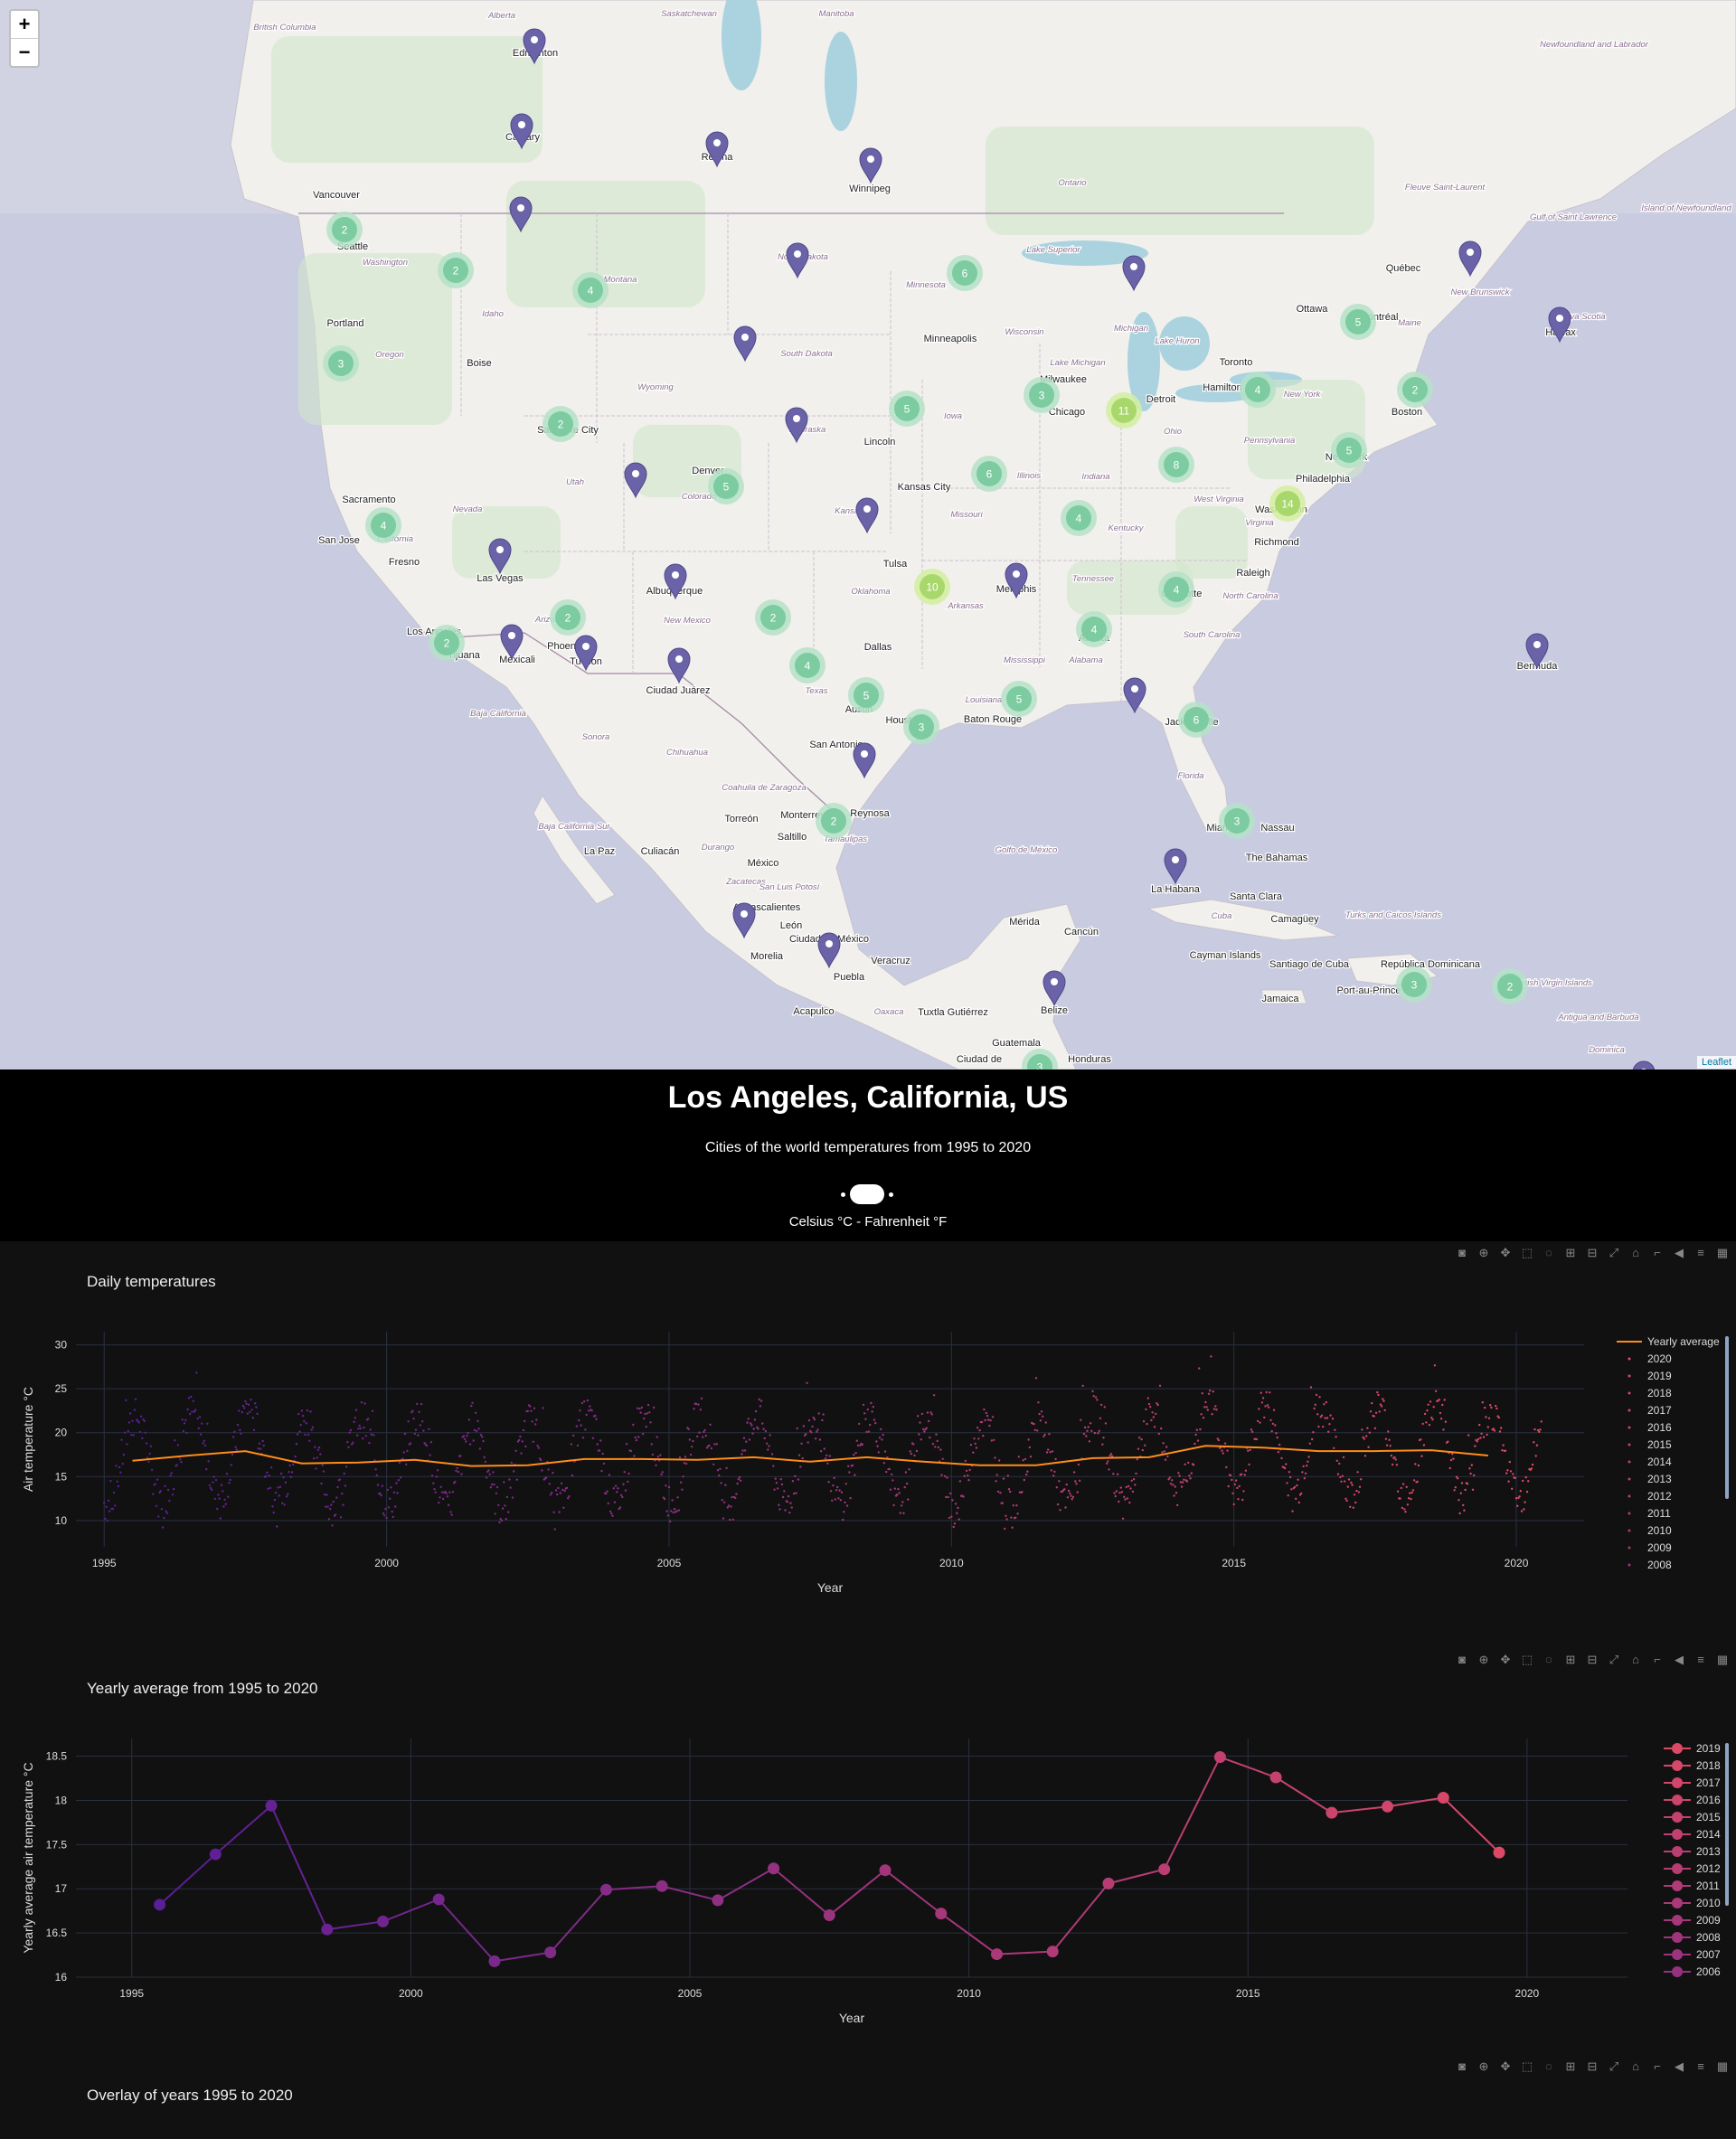  I want to click on yearly-legend-item: 2014, so click(1709, 1835).